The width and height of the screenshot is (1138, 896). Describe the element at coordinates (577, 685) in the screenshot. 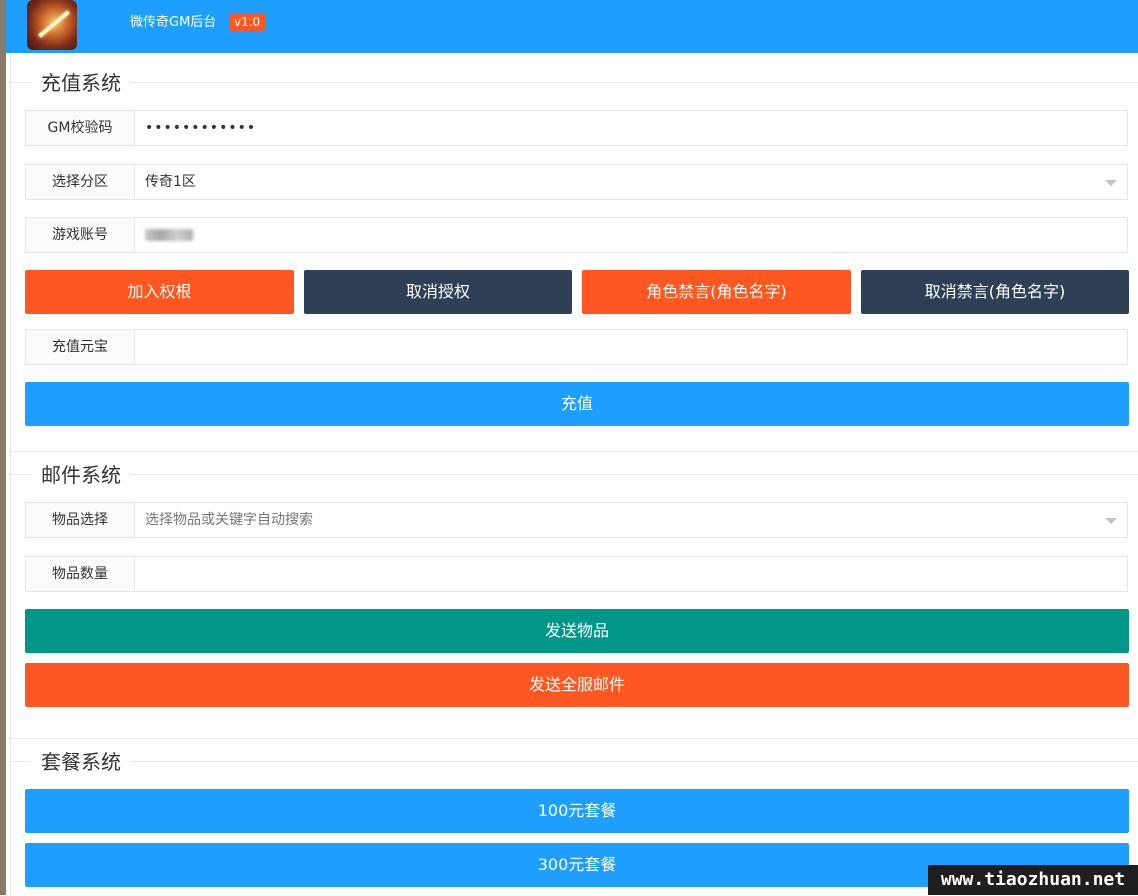

I see `send-server-mail-button: 发送全服邮件` at that location.